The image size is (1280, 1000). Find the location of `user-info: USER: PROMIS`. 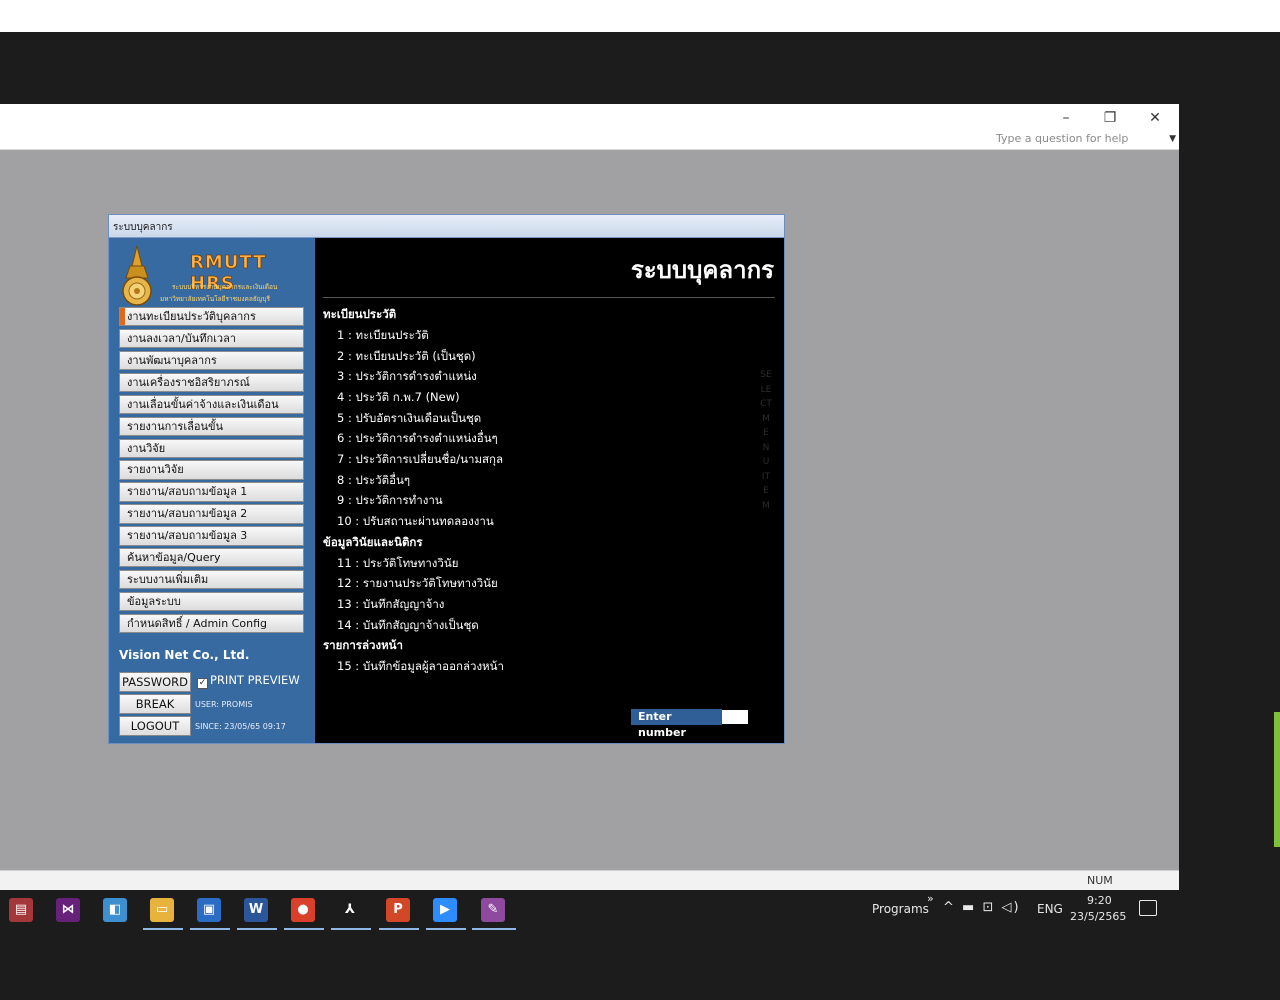

user-info: USER: PROMIS is located at coordinates (224, 704).